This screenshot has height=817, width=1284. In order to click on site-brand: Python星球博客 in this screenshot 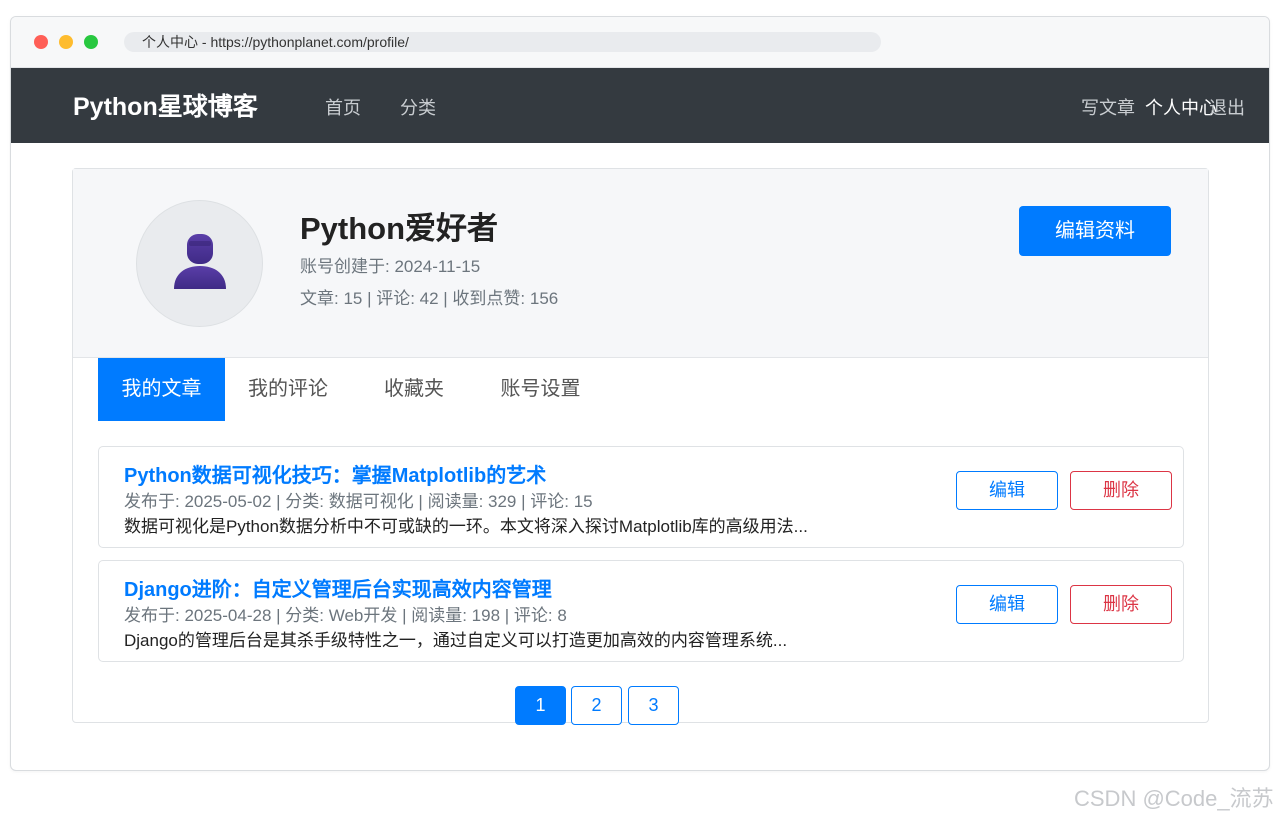, I will do `click(165, 105)`.